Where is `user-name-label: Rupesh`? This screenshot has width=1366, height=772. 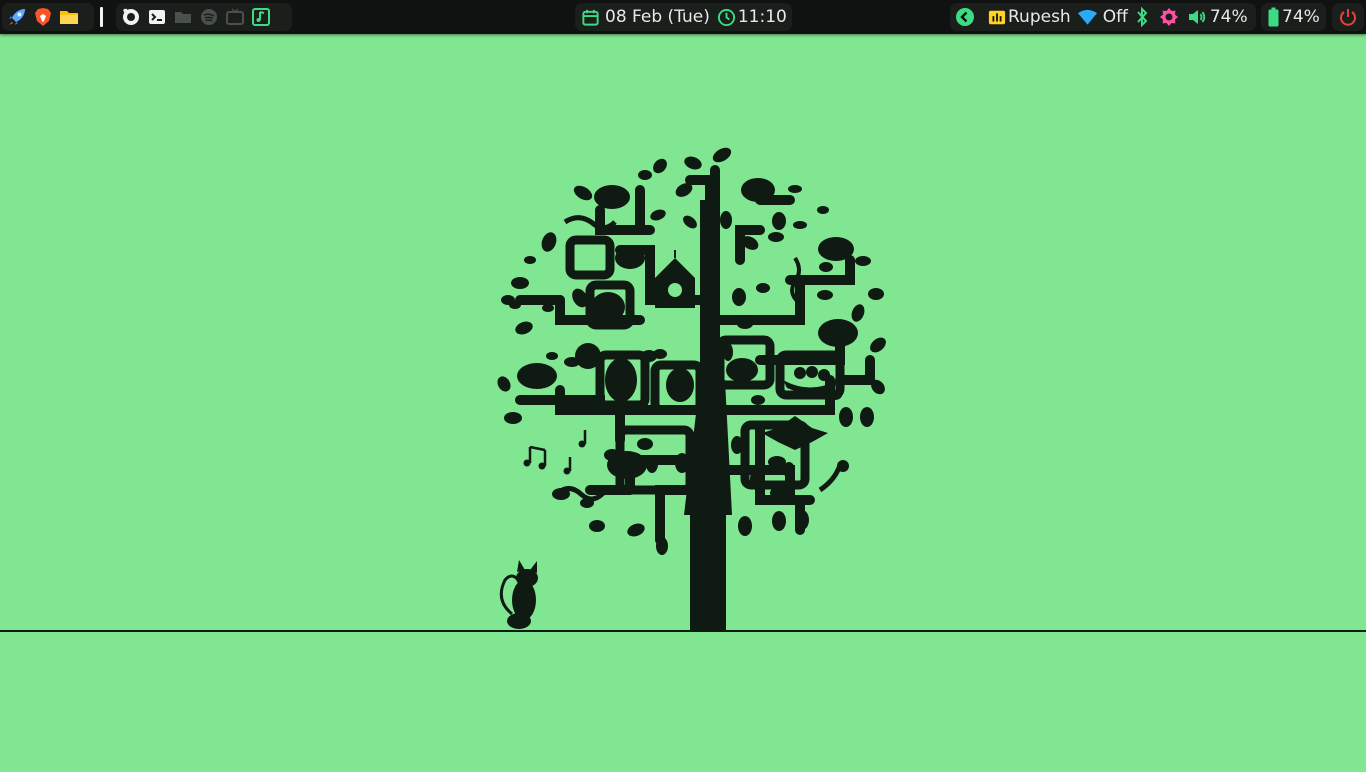
user-name-label: Rupesh is located at coordinates (1039, 17).